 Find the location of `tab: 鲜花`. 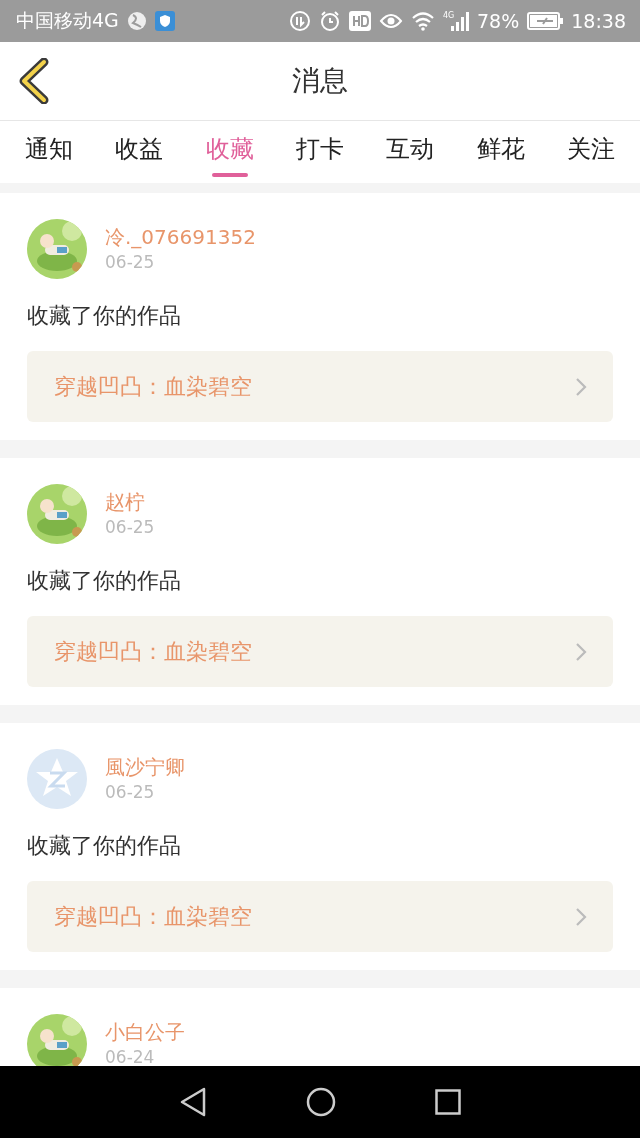

tab: 鲜花 is located at coordinates (500, 152).